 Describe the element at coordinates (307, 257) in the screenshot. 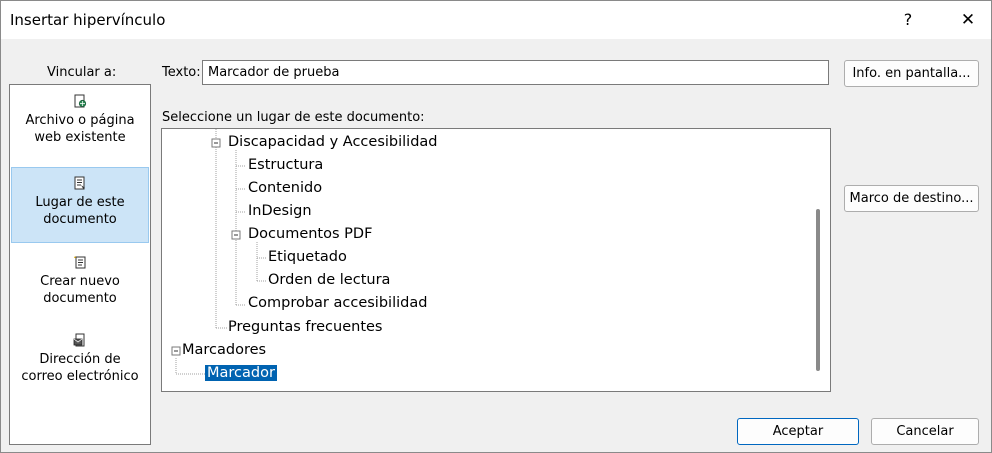

I see `tree-node-etiquetado: Etiquetado` at that location.